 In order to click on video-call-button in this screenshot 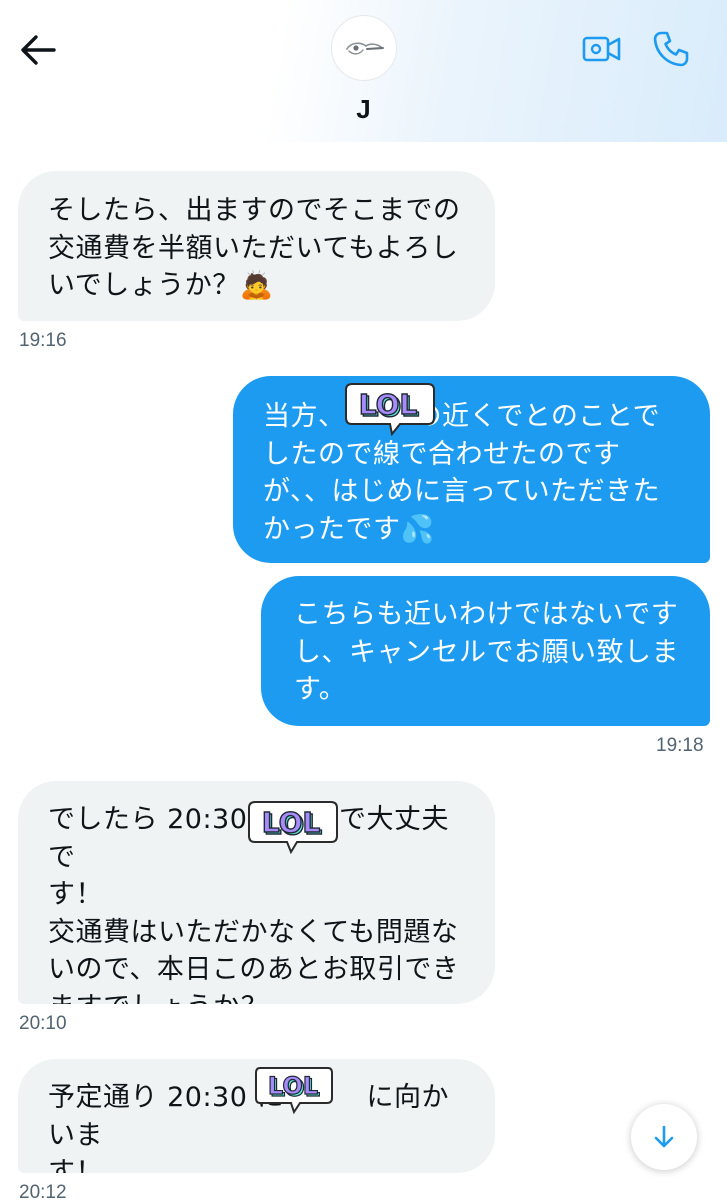, I will do `click(602, 49)`.